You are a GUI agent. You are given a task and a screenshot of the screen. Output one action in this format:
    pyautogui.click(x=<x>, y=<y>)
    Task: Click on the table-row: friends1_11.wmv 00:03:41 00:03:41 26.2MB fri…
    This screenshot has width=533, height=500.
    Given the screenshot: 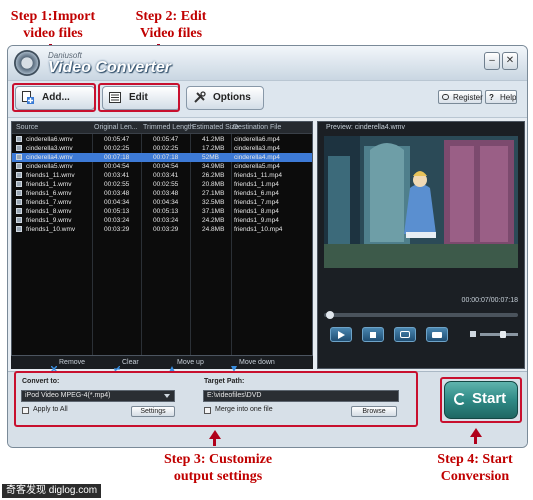 What is the action you would take?
    pyautogui.click(x=162, y=175)
    